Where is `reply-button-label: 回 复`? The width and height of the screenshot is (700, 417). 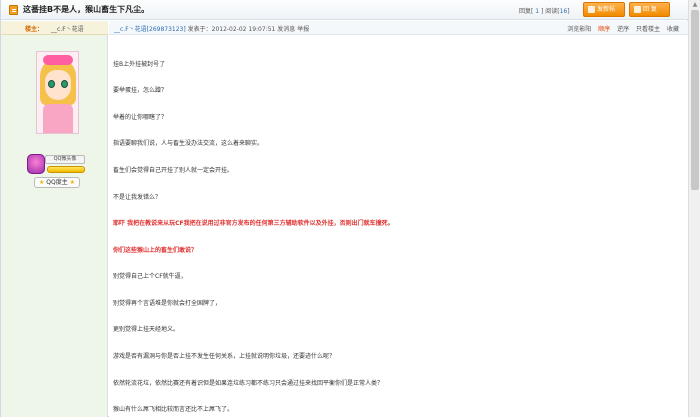
reply-button-label: 回 复 is located at coordinates (650, 9).